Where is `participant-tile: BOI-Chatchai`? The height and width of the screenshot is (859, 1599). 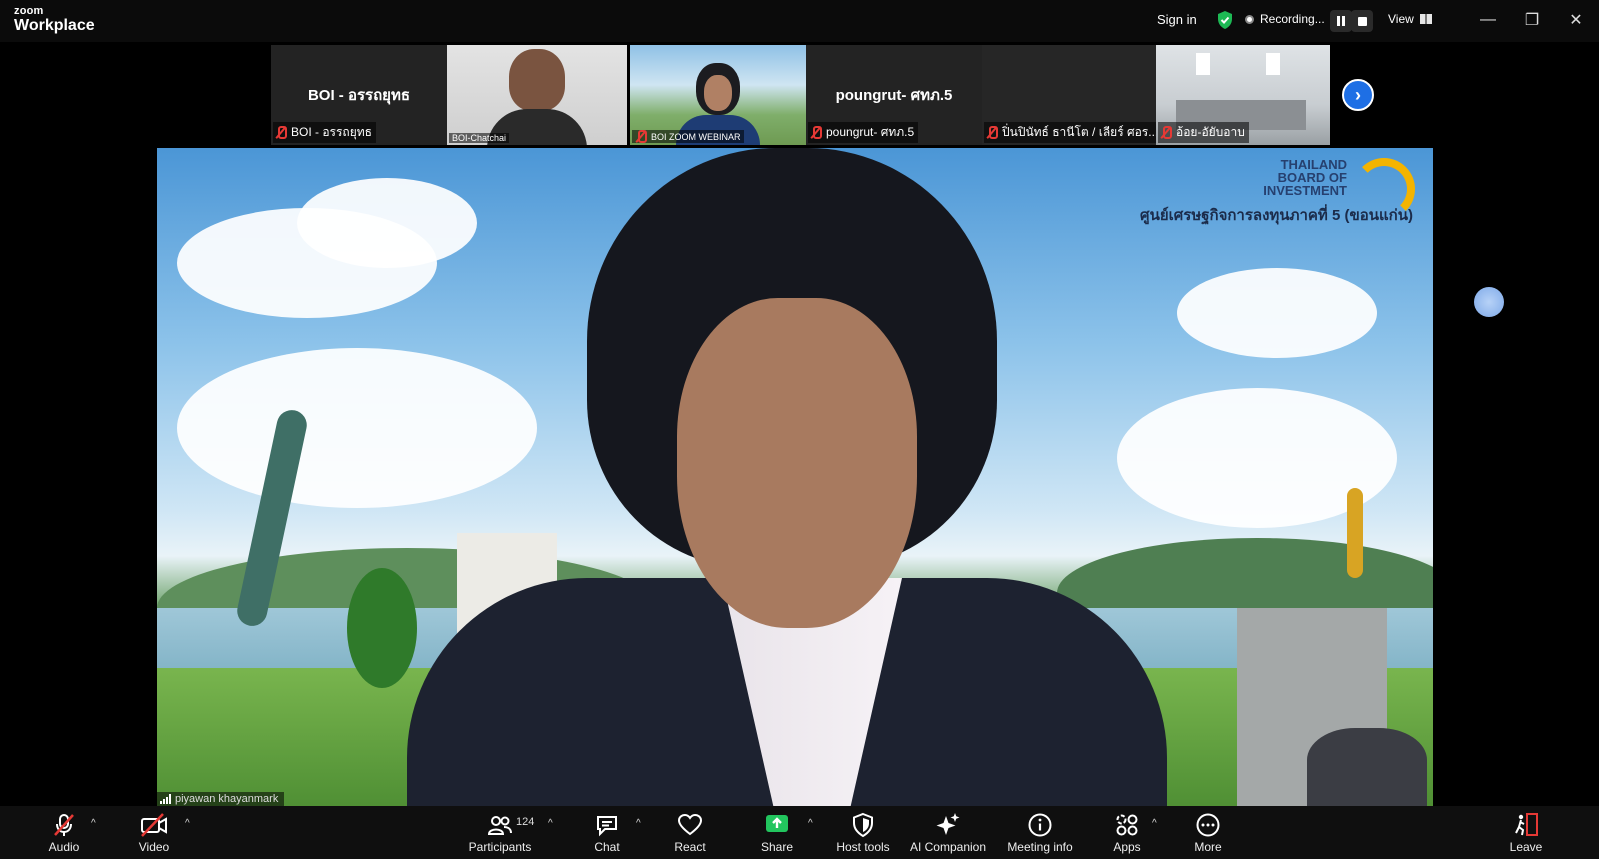 participant-tile: BOI-Chatchai is located at coordinates (537, 95).